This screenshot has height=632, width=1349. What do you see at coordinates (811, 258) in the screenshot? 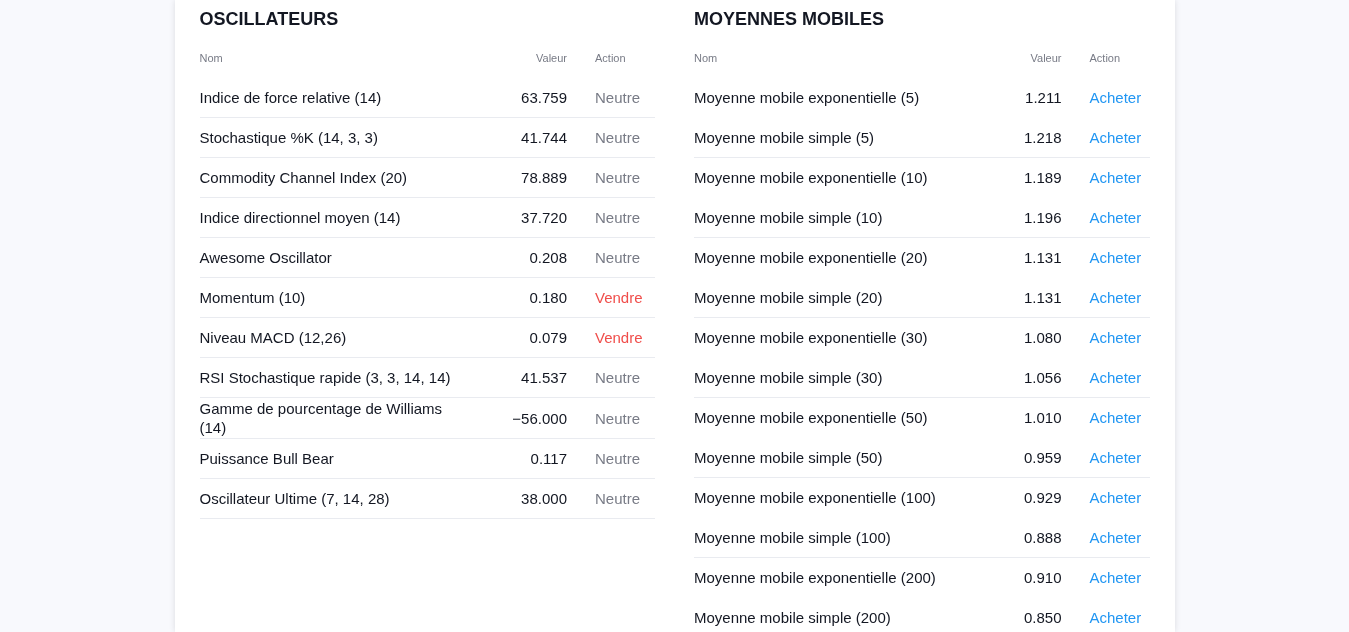
I see `indicator-name: Moyenne mobile exponentielle (20)` at bounding box center [811, 258].